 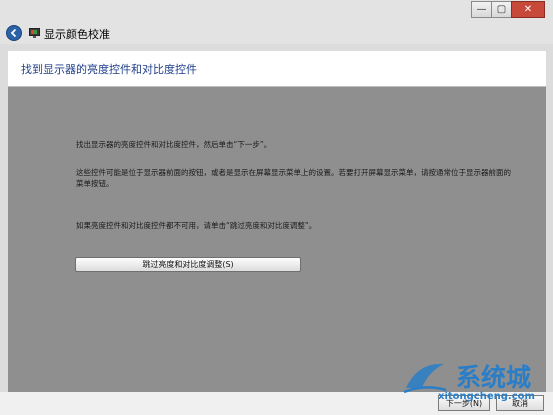 What do you see at coordinates (501, 9) in the screenshot?
I see `maximize-button: ▢` at bounding box center [501, 9].